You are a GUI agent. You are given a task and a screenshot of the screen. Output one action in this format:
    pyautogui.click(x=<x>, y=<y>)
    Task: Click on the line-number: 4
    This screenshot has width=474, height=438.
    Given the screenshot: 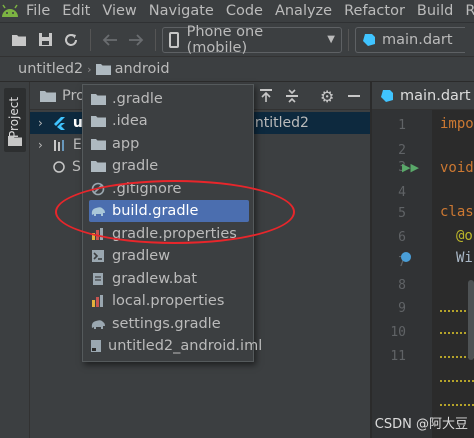 What is the action you would take?
    pyautogui.click(x=402, y=192)
    